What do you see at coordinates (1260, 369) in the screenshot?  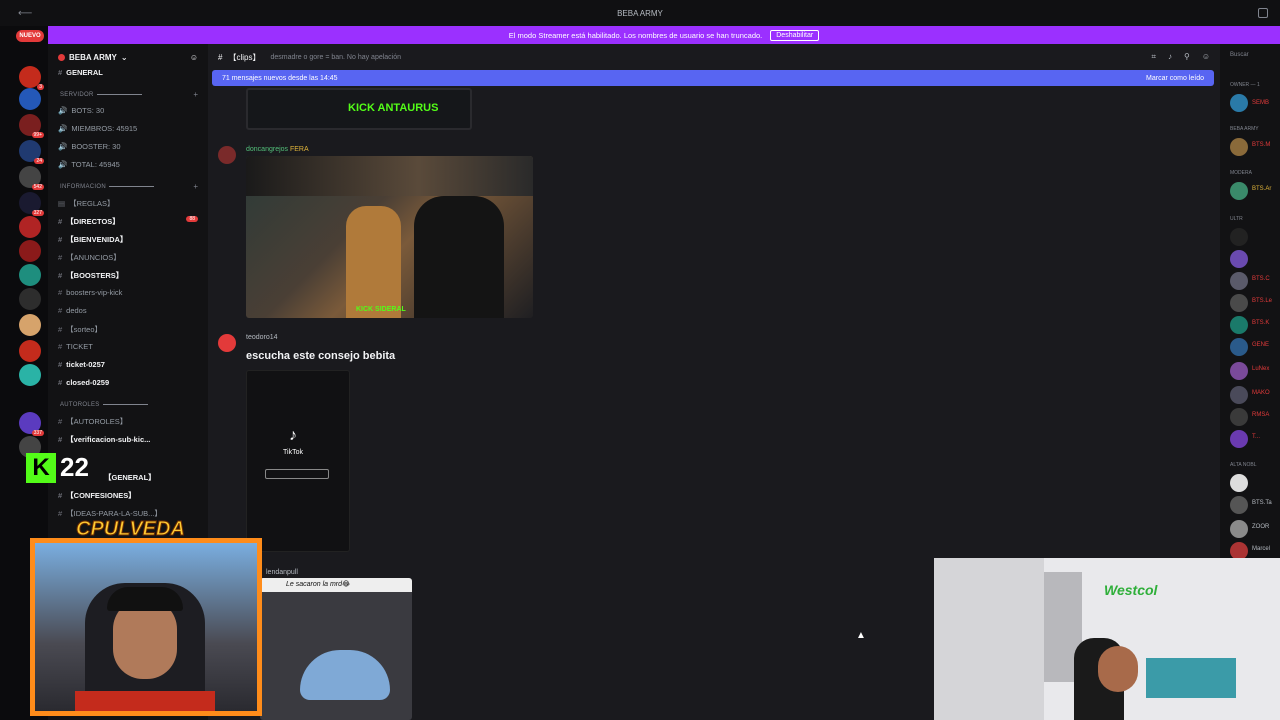 I see `member-name: LuNex` at bounding box center [1260, 369].